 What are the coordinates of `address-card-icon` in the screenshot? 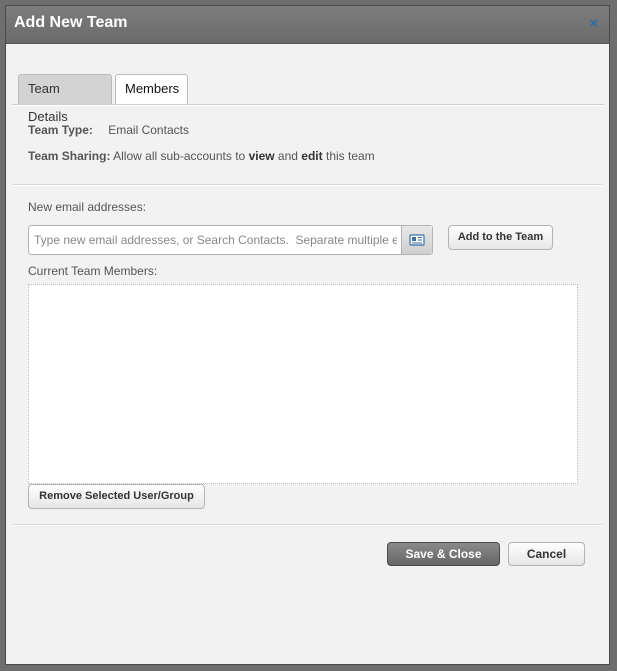 It's located at (417, 240).